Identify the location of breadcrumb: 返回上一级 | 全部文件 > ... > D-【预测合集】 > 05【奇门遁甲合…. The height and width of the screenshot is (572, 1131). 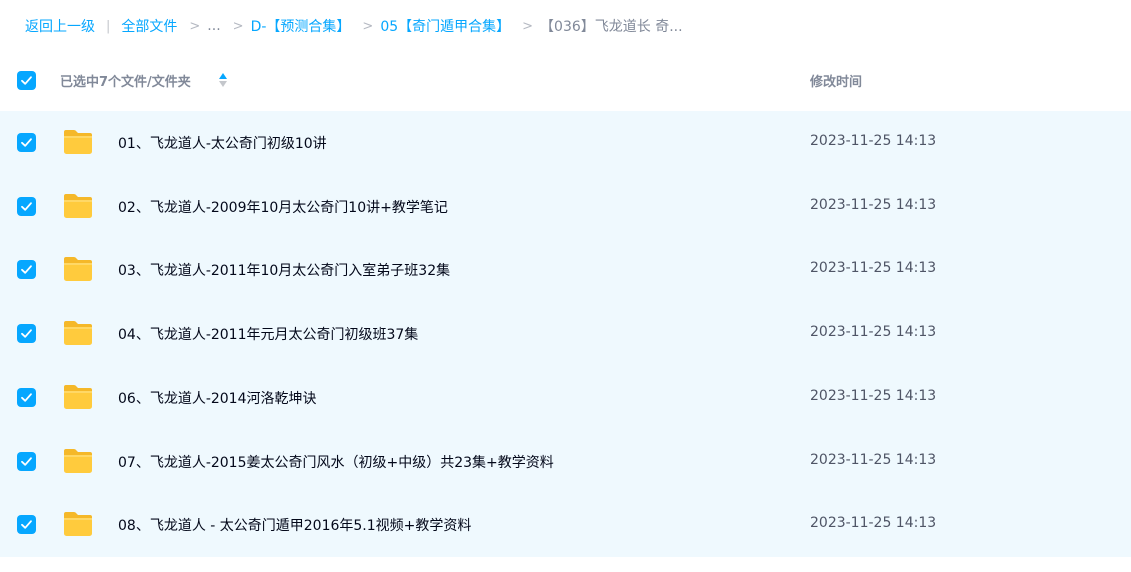
(354, 26).